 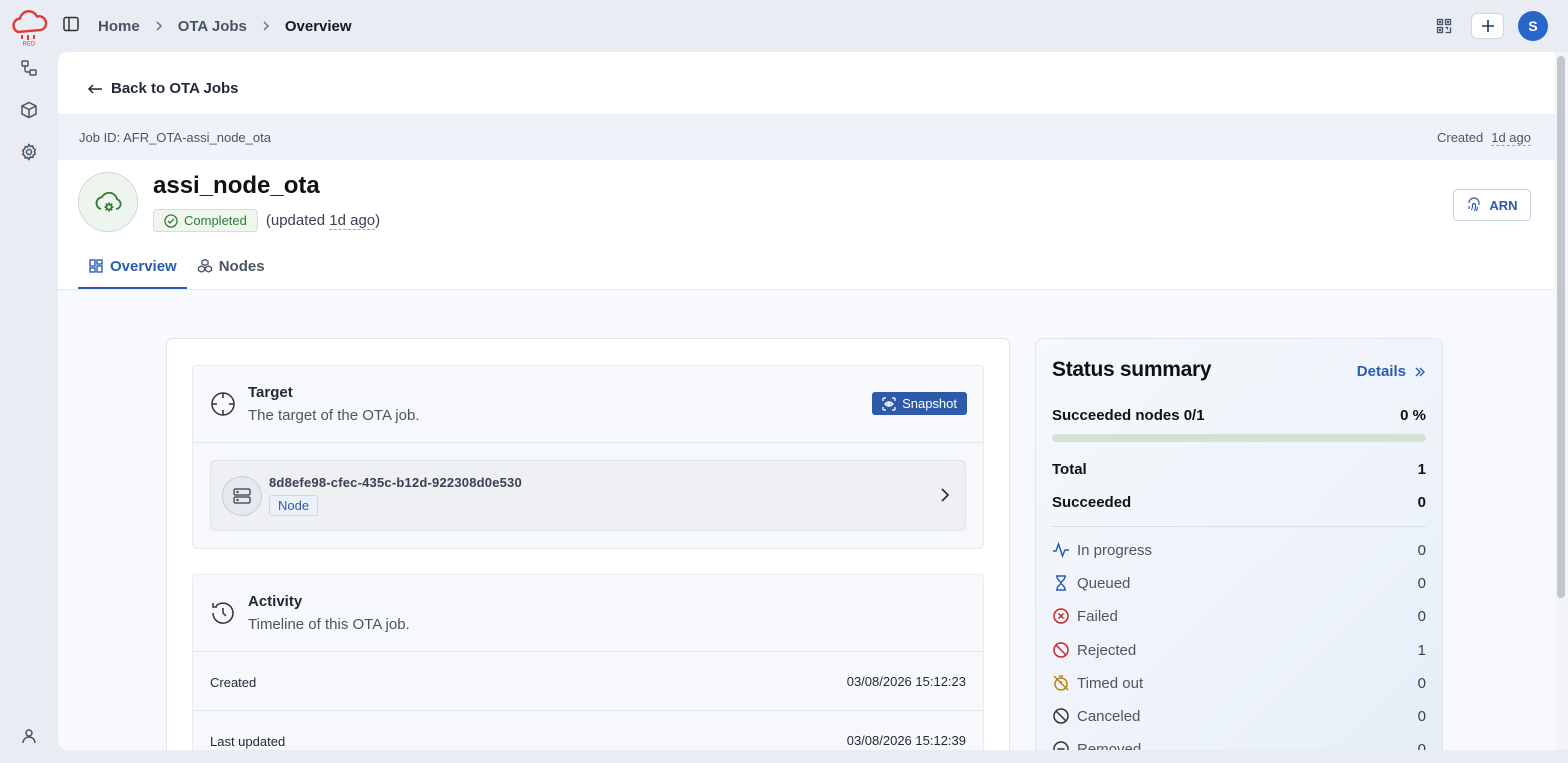 I want to click on package-icon, so click(x=29, y=110).